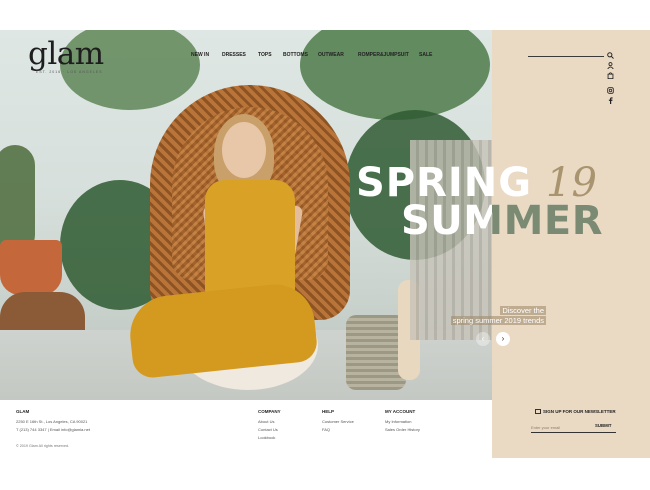 The width and height of the screenshot is (650, 490). I want to click on footer-company-title: COMPANY, so click(269, 411).